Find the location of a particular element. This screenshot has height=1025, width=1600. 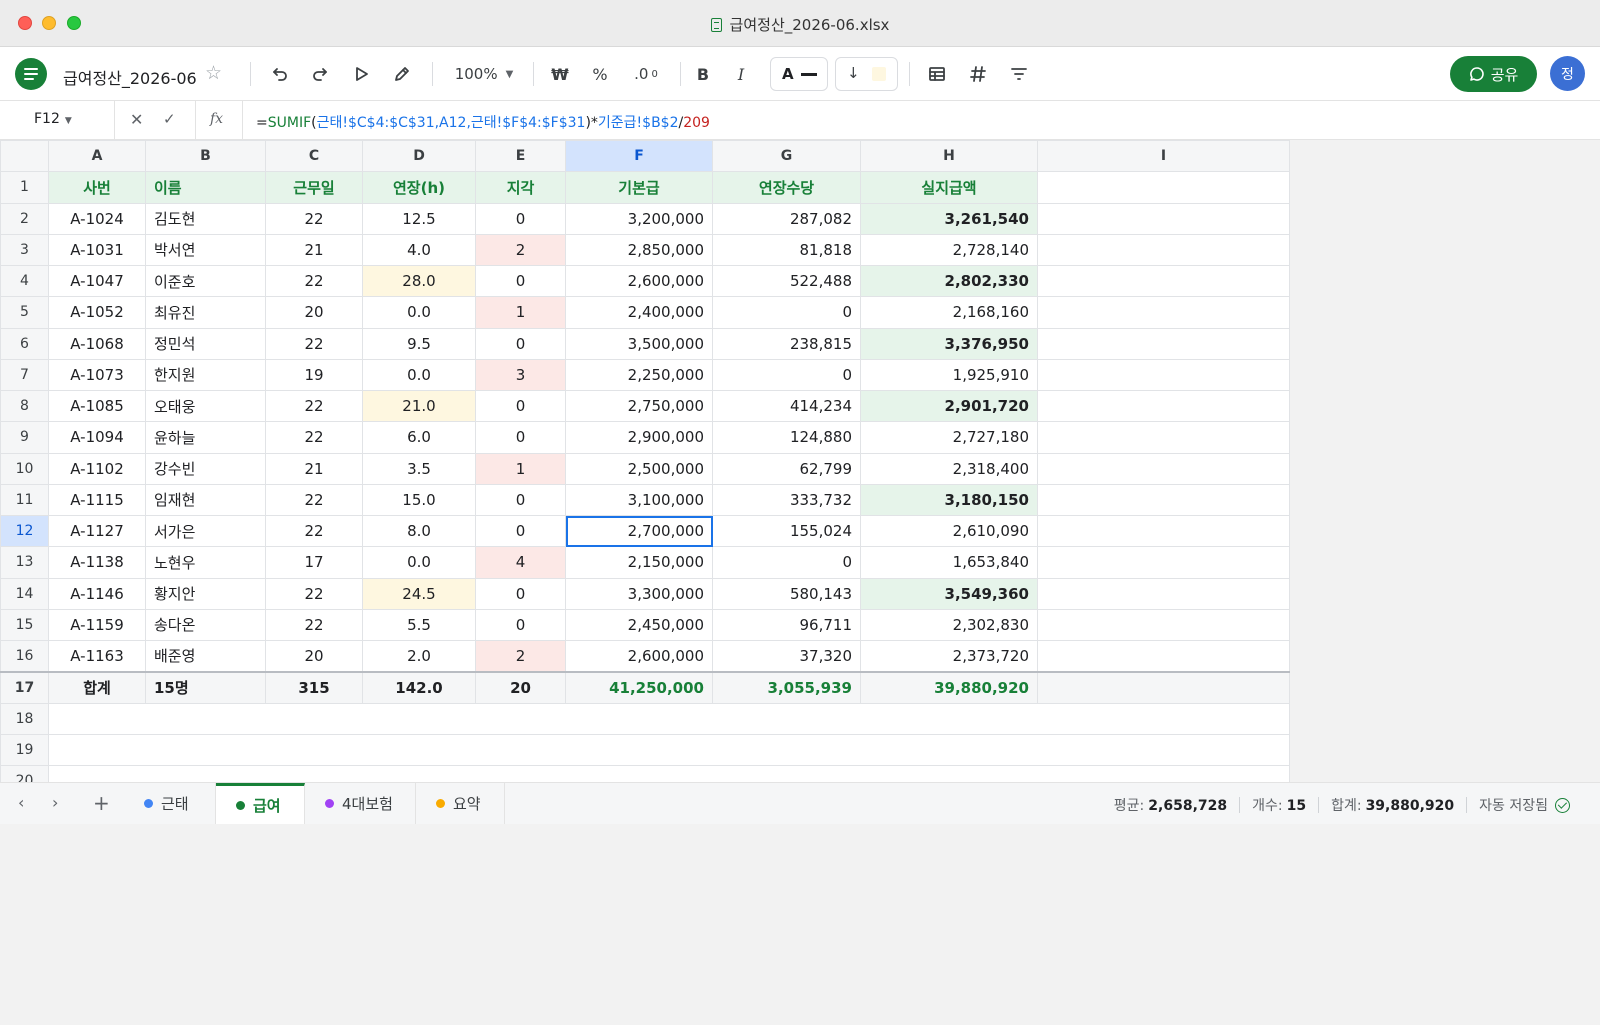

total-days: 315 is located at coordinates (314, 687).